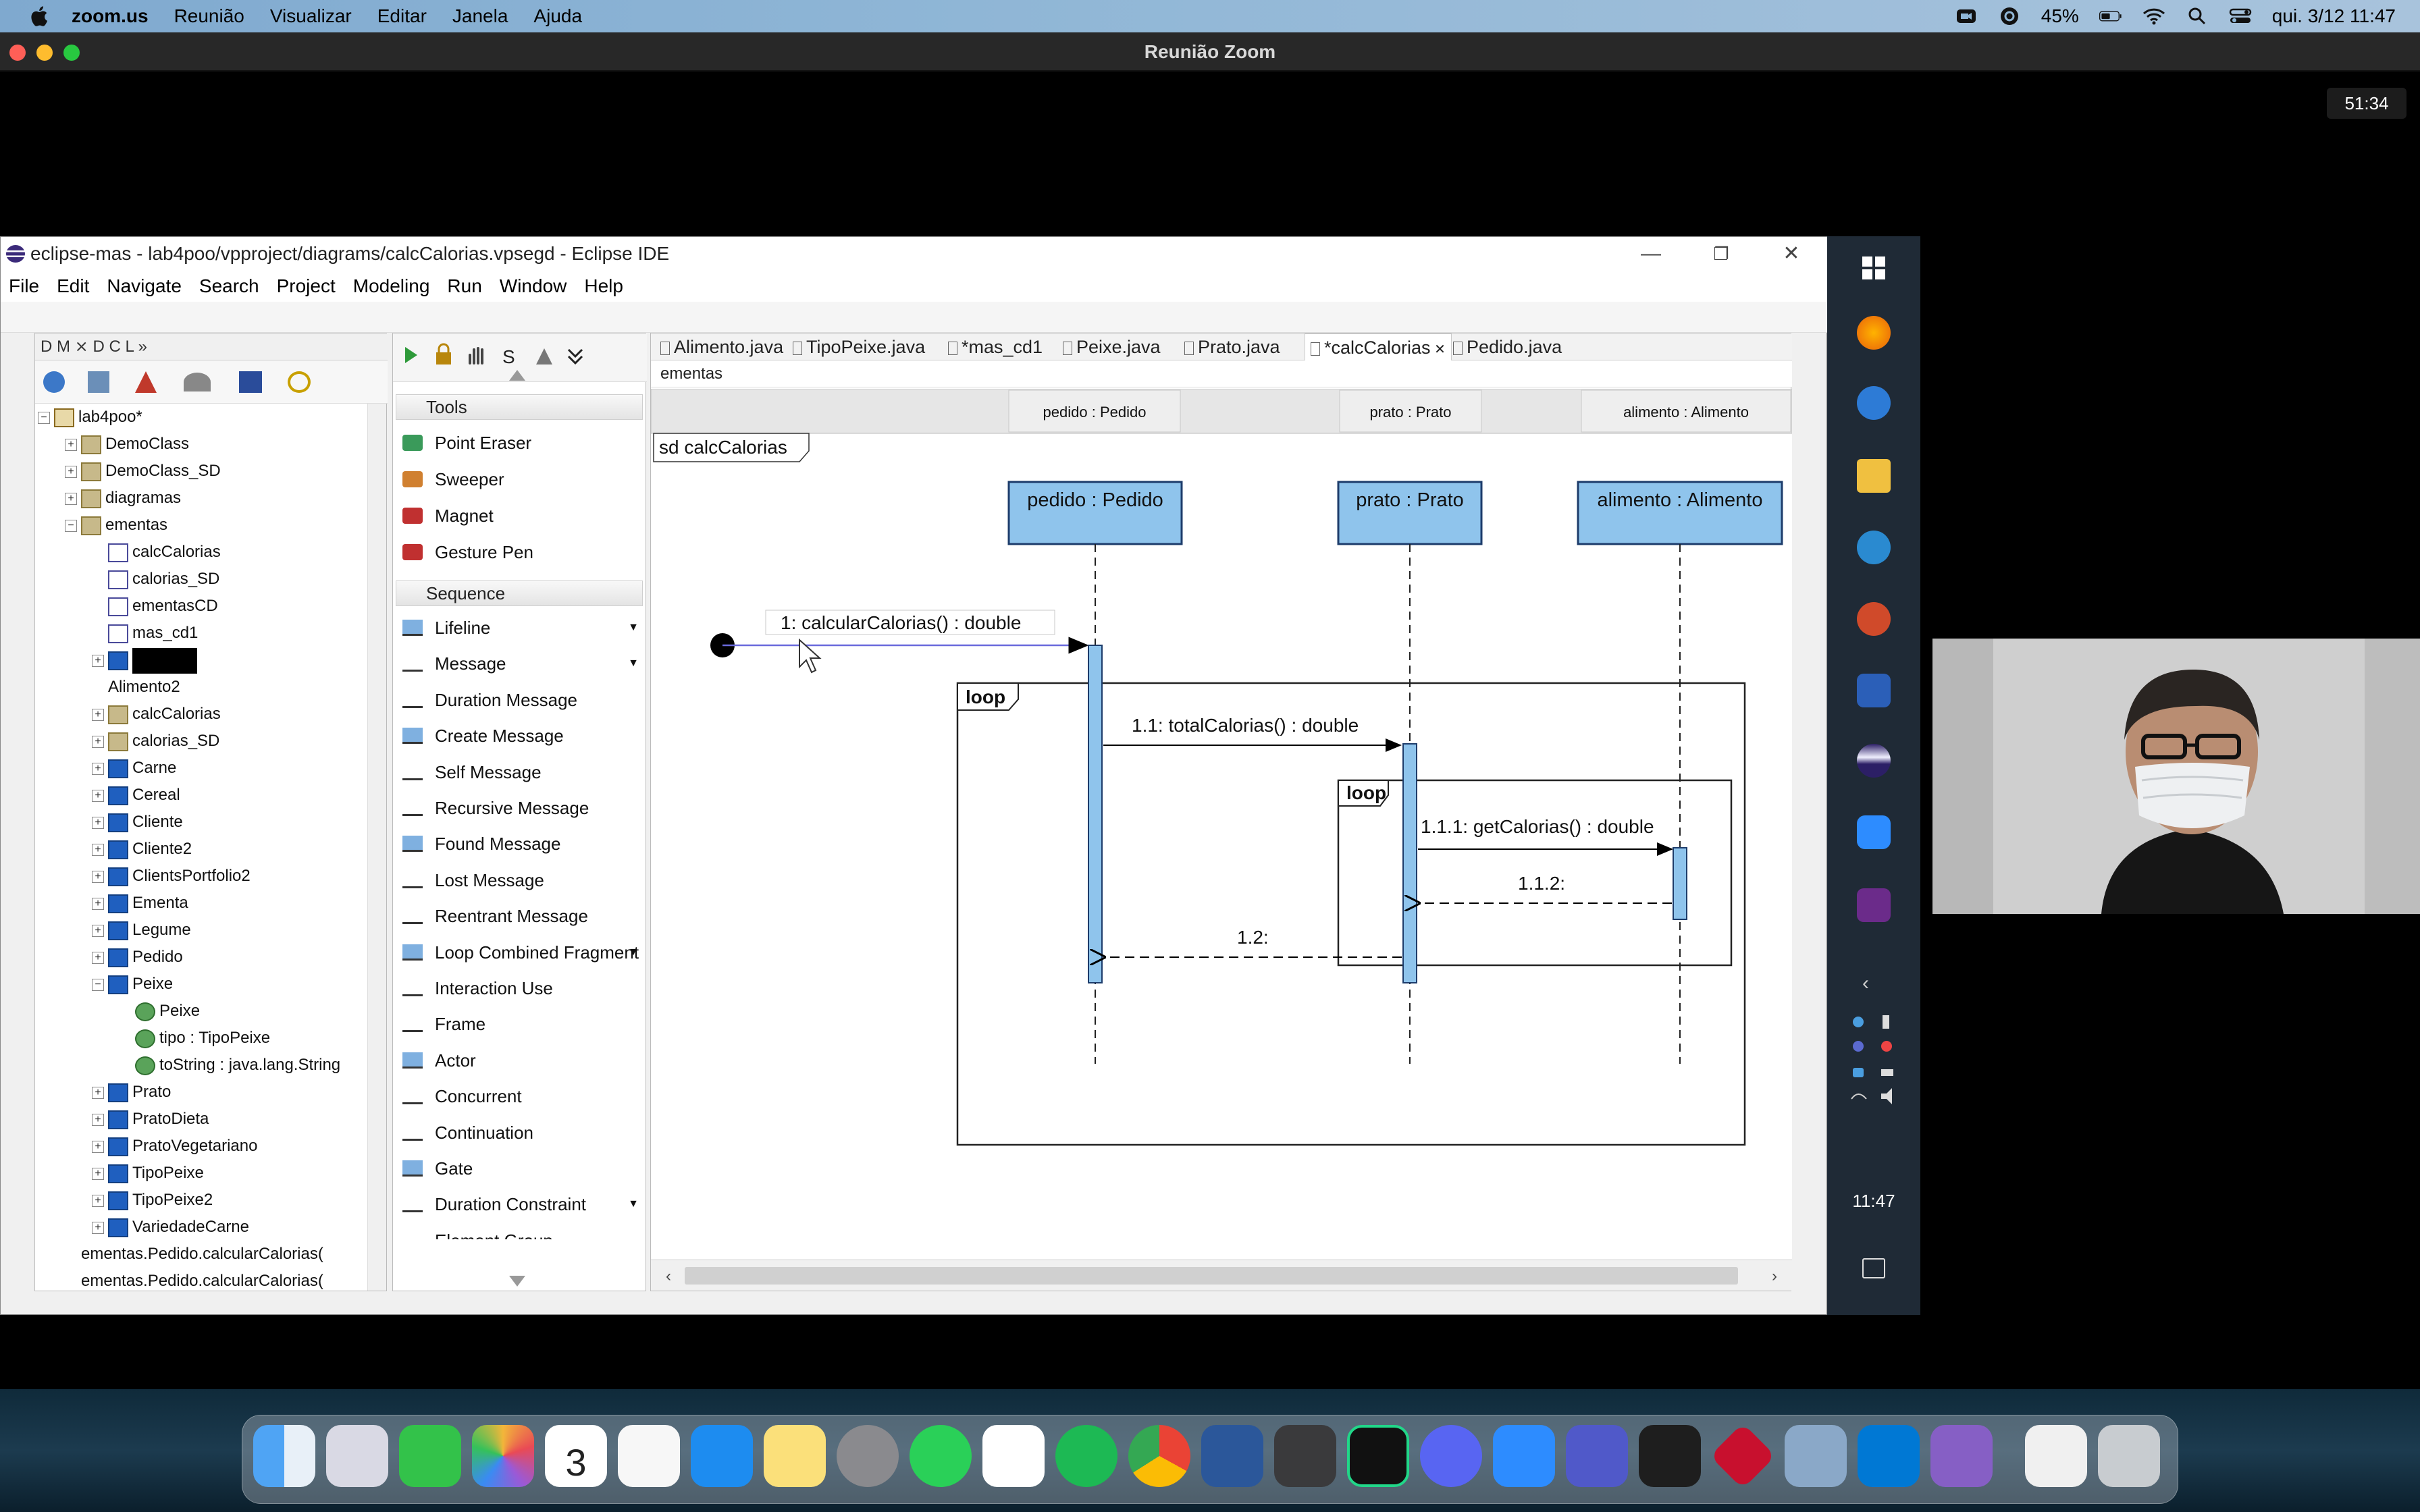  Describe the element at coordinates (668, 1276) in the screenshot. I see `scroll-left-icon: ‹` at that location.